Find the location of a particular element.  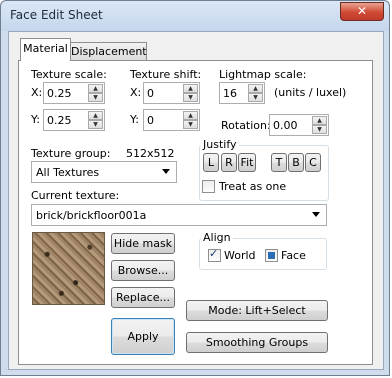

title-bar: Face Edit Sheet ✕ is located at coordinates (195, 16).